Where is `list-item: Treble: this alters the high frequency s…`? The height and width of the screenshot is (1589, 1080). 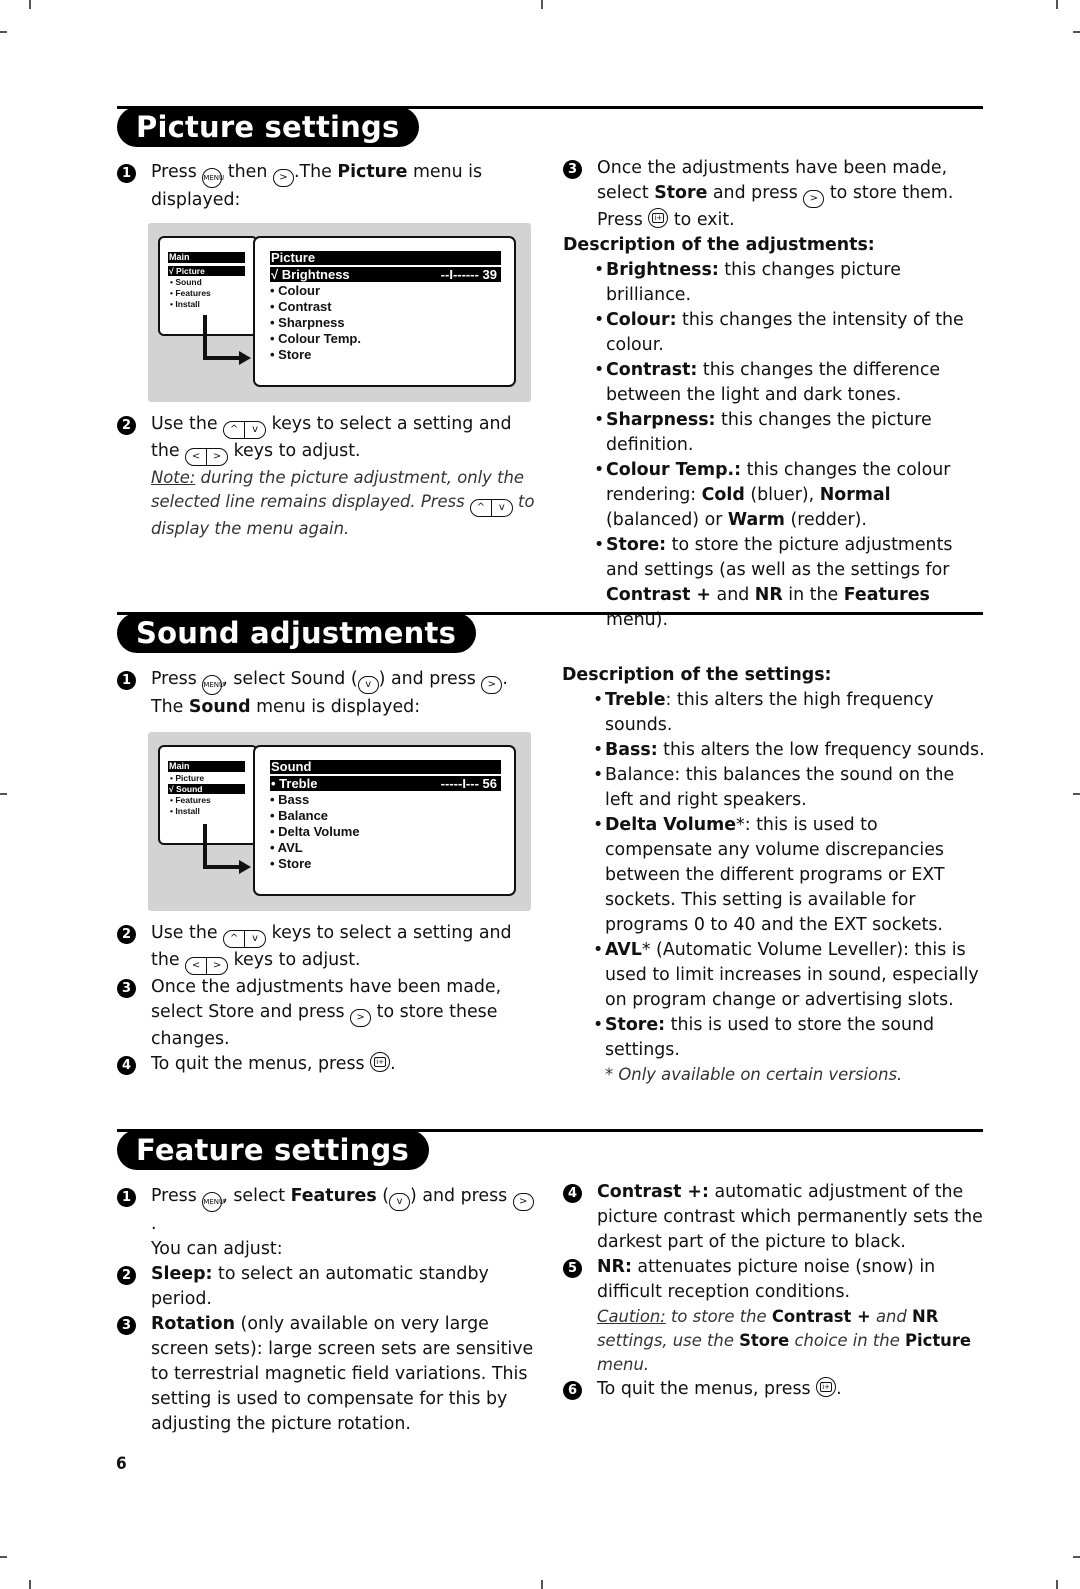
list-item: Treble: this alters the high frequency s… is located at coordinates (789, 713).